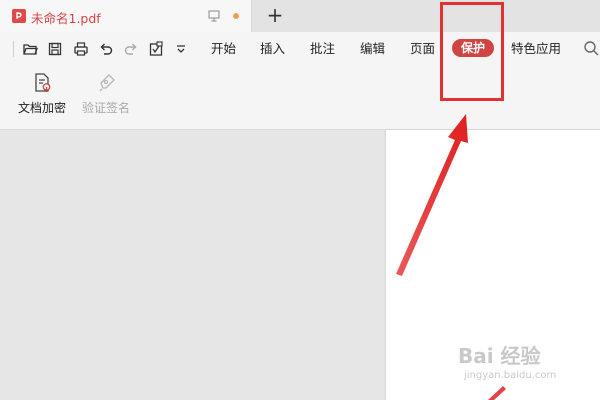  Describe the element at coordinates (42, 83) in the screenshot. I see `document-lock-icon` at that location.